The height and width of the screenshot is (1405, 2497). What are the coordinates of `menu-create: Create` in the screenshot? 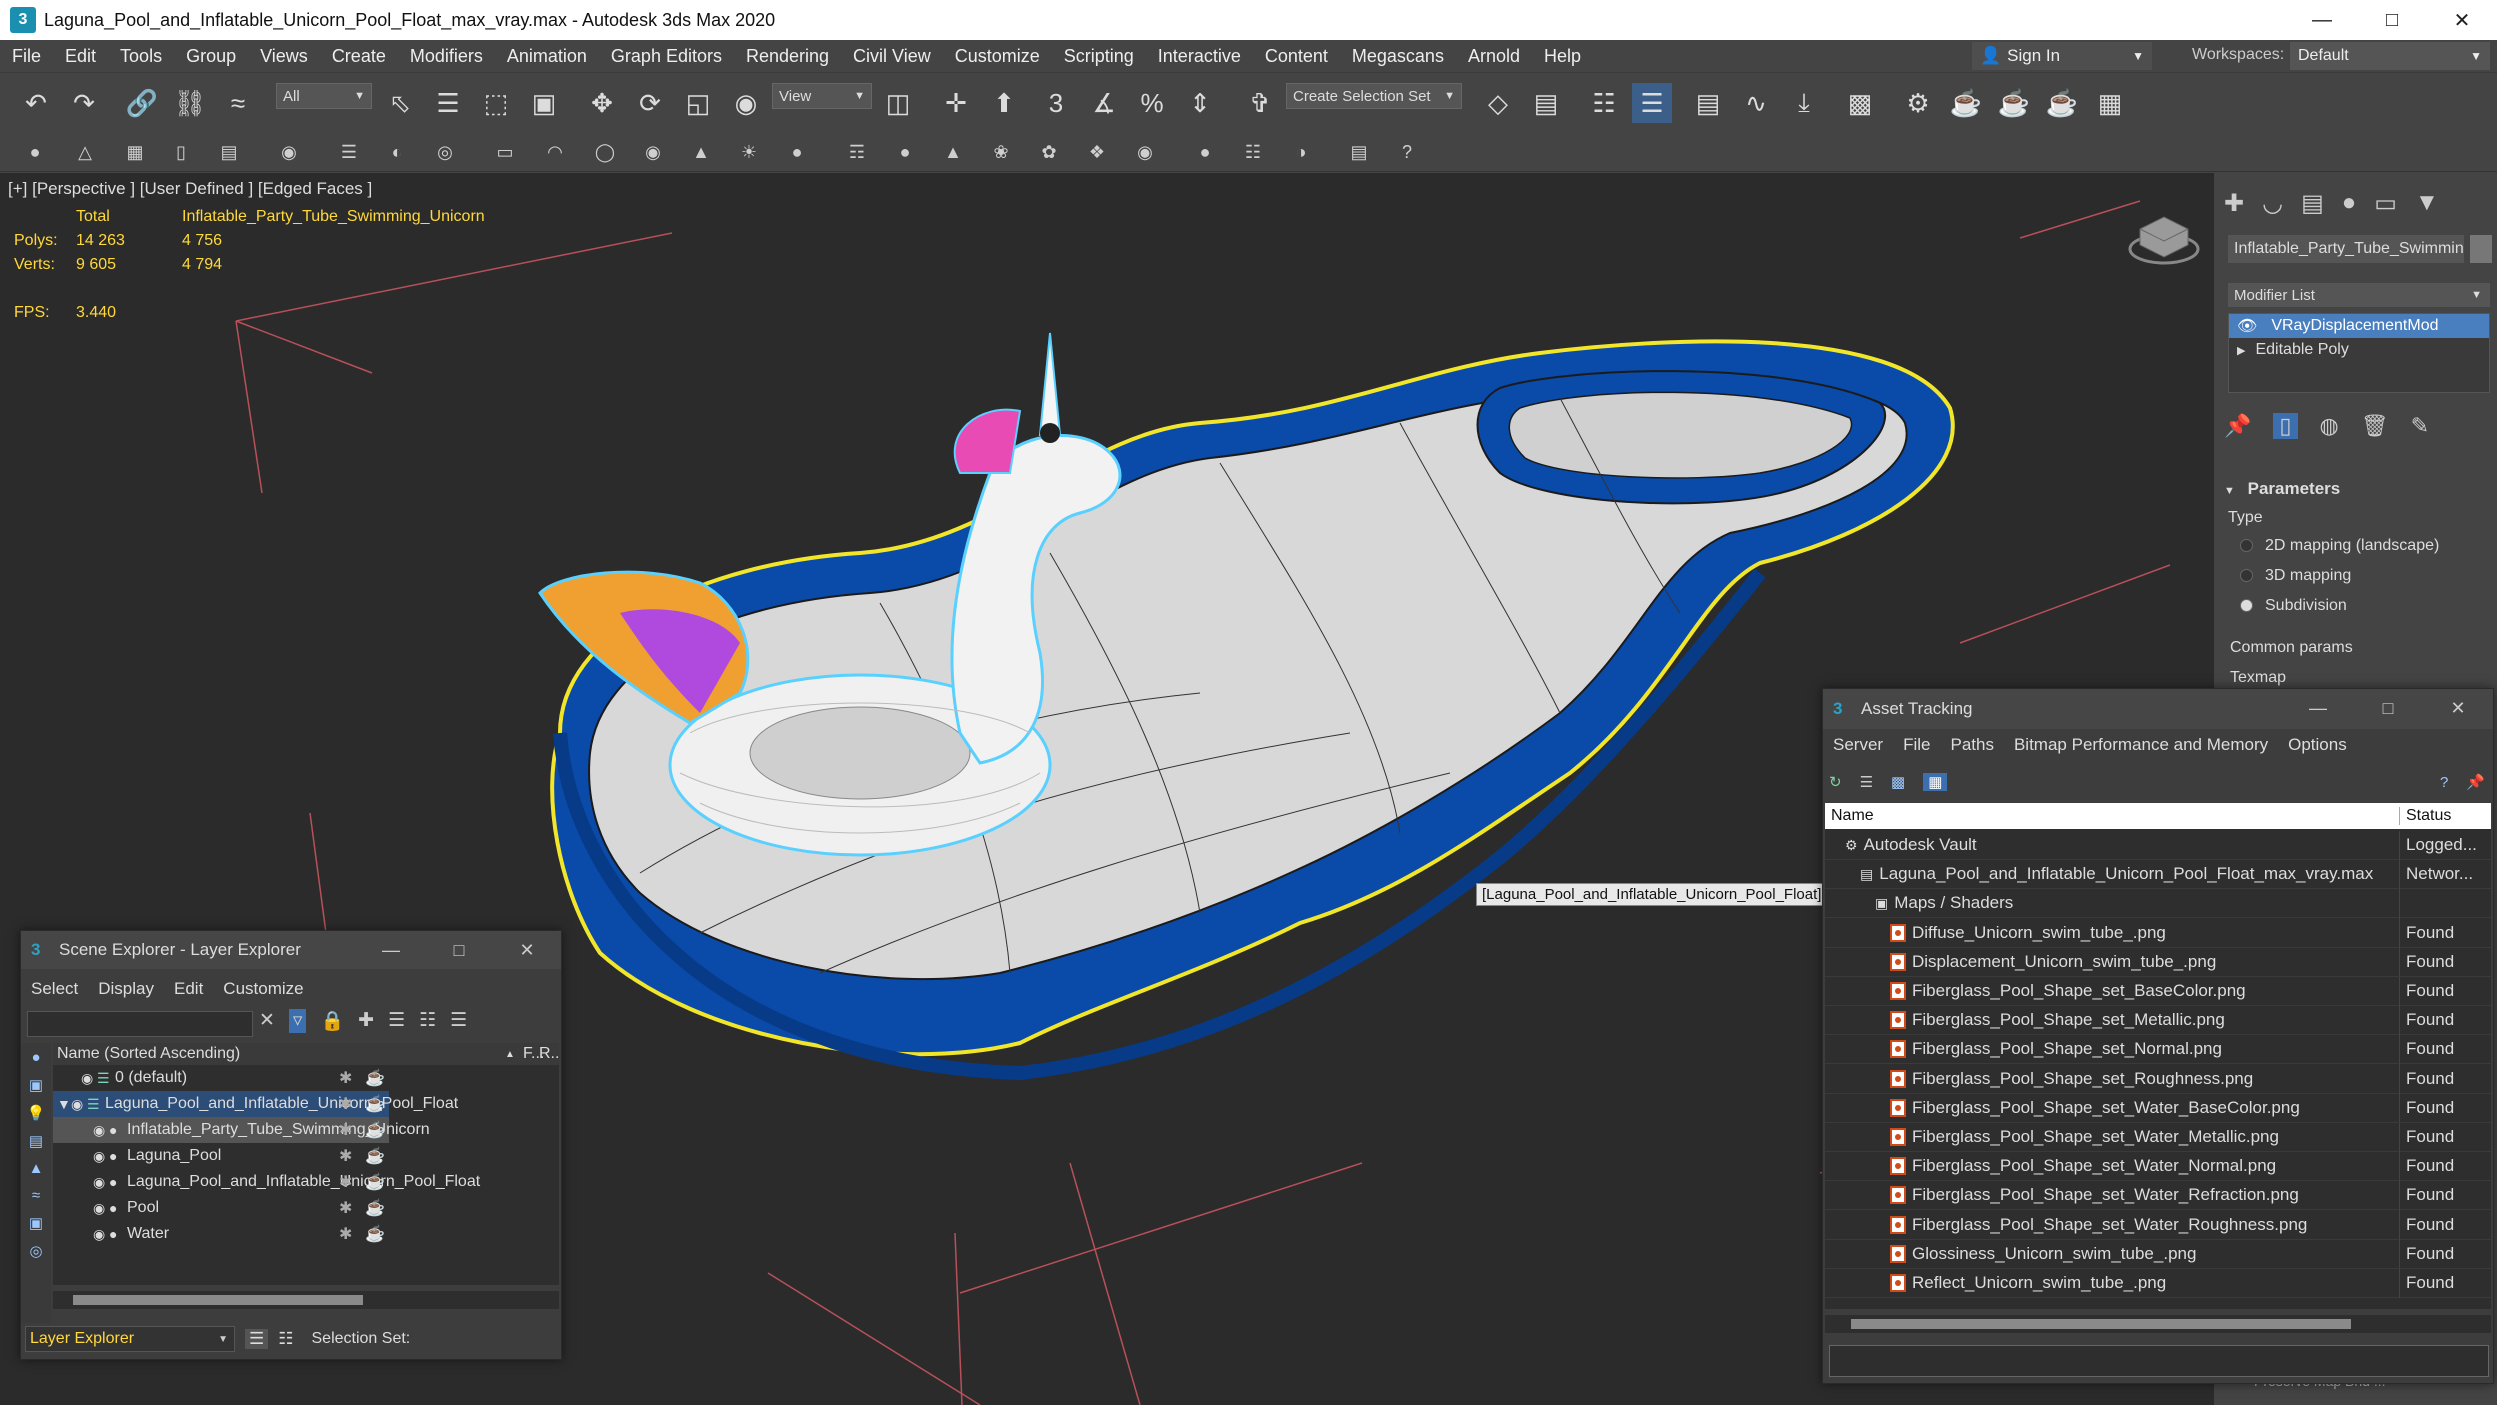 It's located at (359, 56).